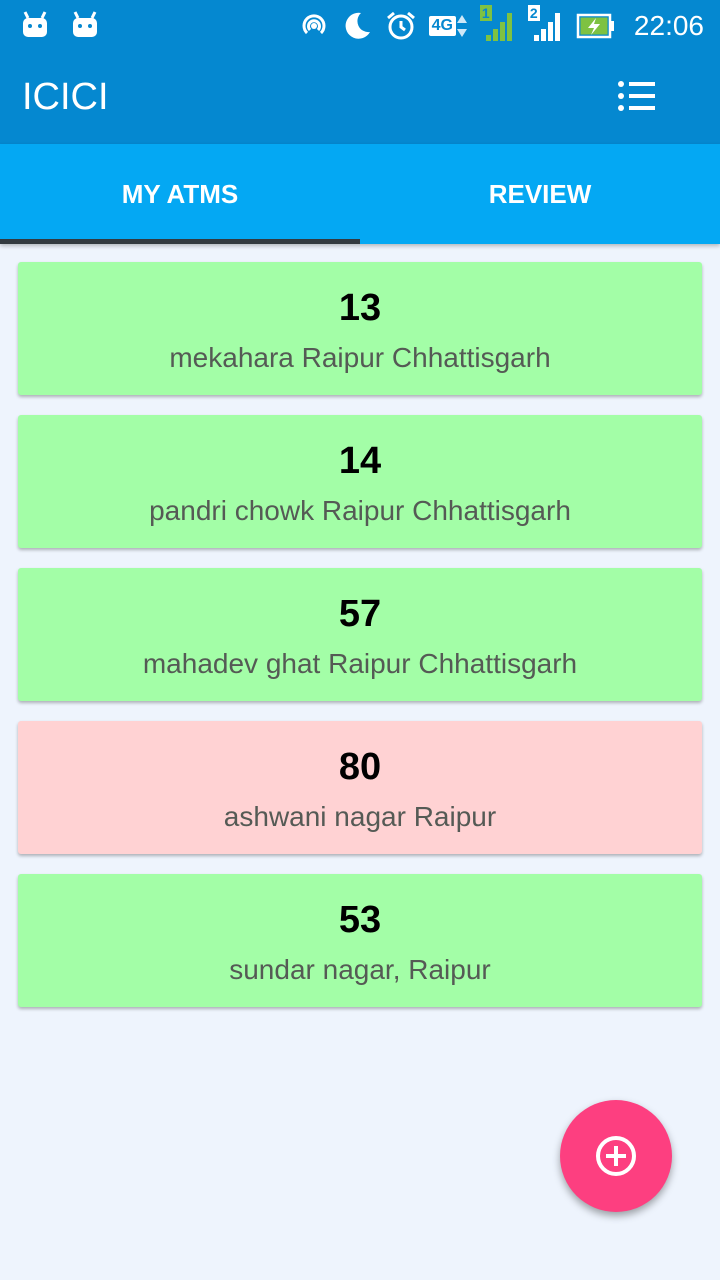 Image resolution: width=720 pixels, height=1280 pixels. Describe the element at coordinates (65, 97) in the screenshot. I see `app-title: ICICI` at that location.